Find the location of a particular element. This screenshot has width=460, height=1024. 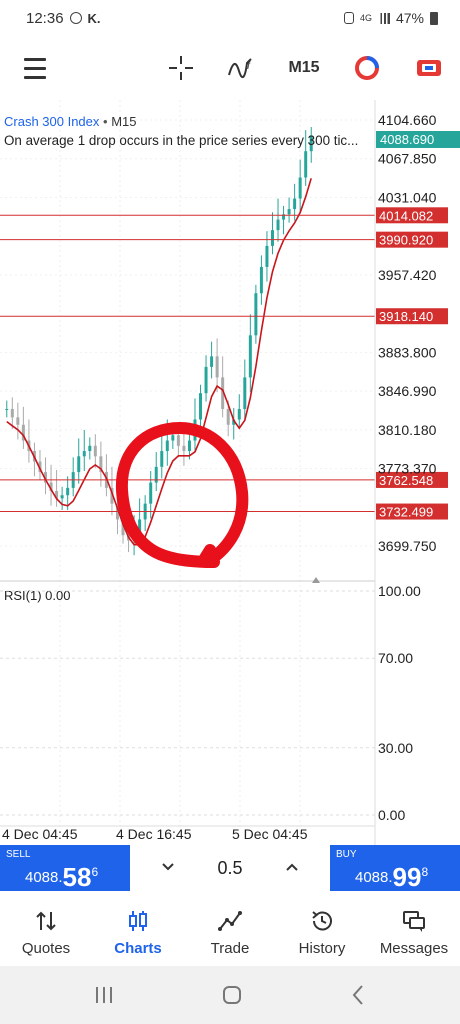

decrease-volume-button is located at coordinates (168, 867).